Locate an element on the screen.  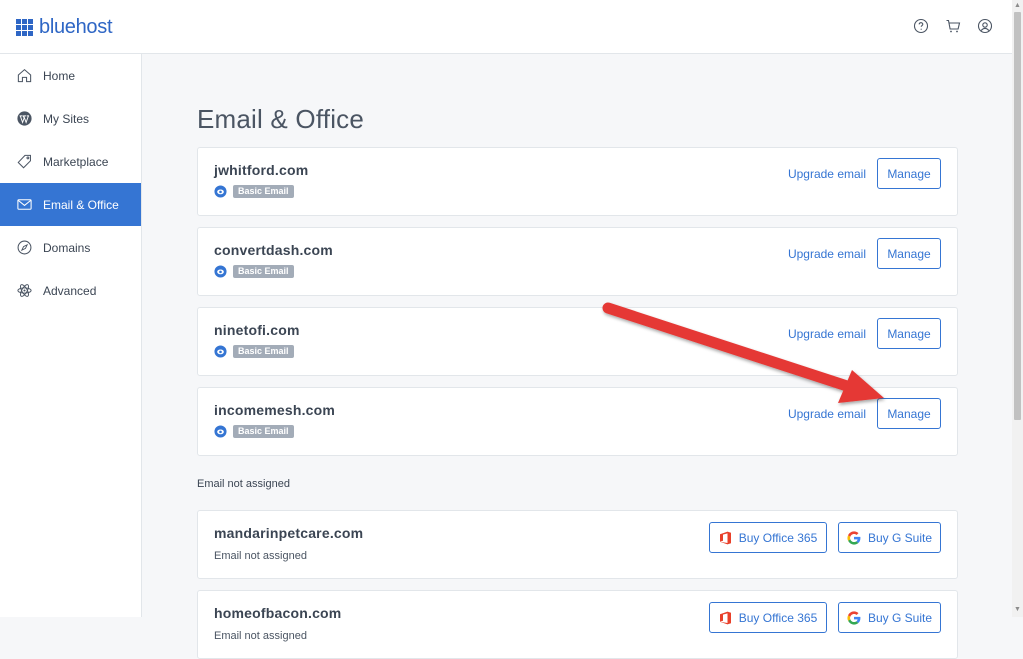
domain-name: mandarinpetcare.com is located at coordinates (289, 533).